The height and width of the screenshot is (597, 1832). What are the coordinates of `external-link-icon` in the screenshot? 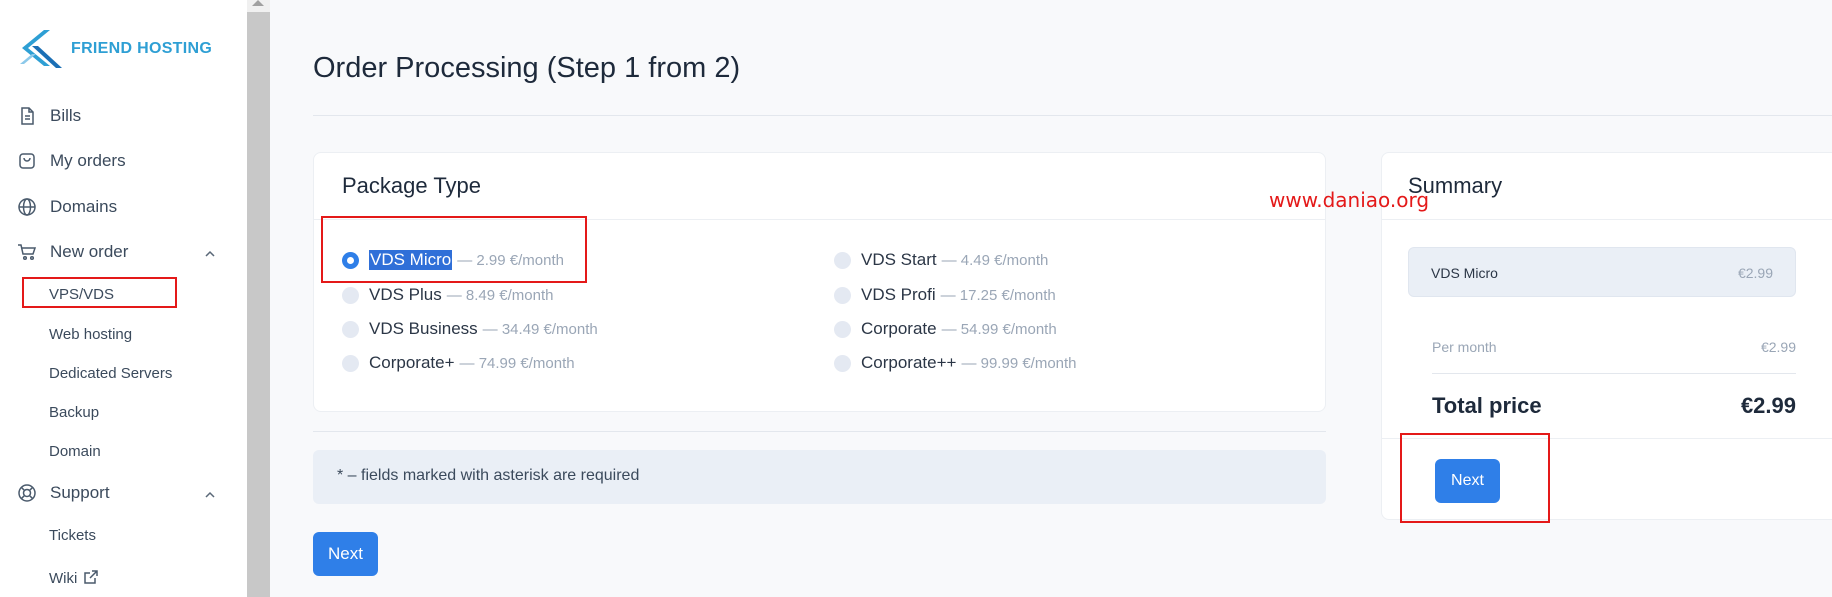 It's located at (91, 577).